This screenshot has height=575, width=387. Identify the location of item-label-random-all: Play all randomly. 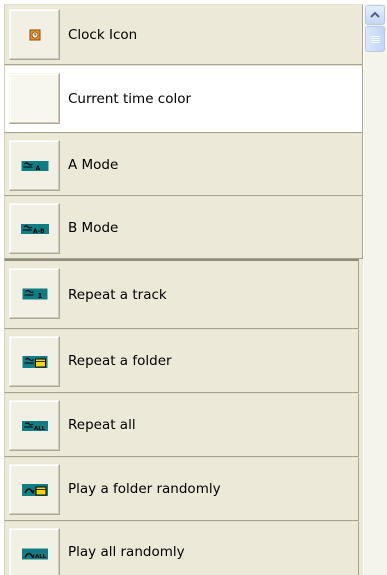
(126, 552).